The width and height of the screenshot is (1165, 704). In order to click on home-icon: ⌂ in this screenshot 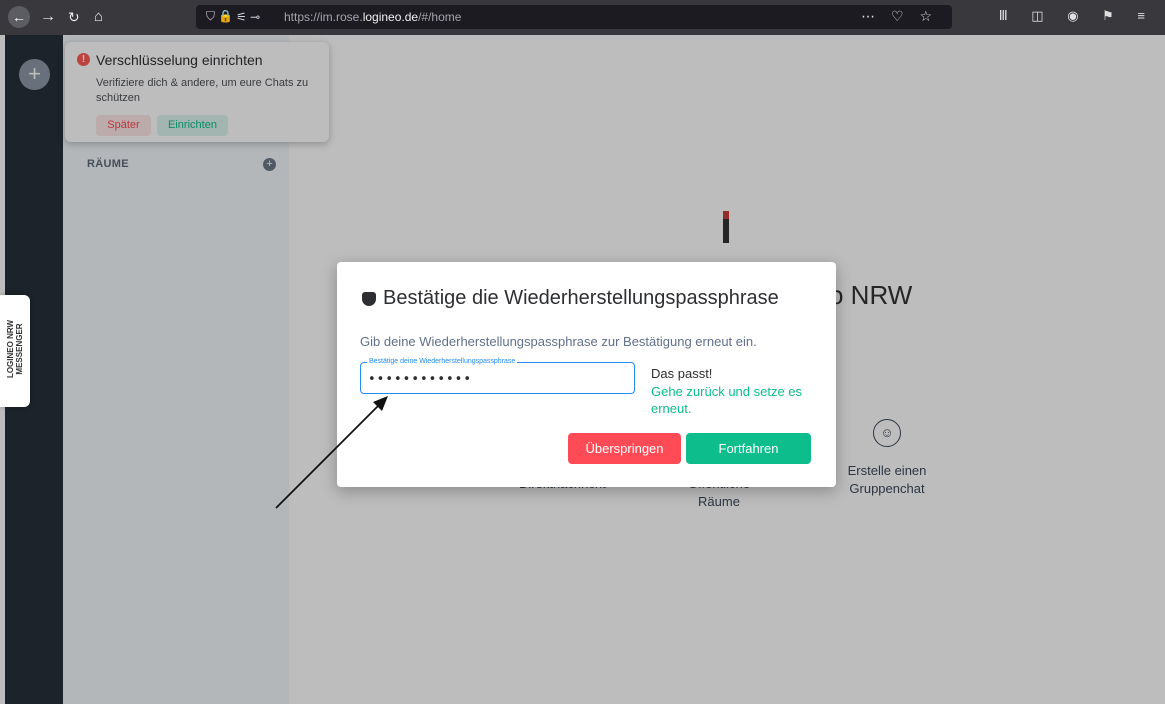, I will do `click(98, 17)`.